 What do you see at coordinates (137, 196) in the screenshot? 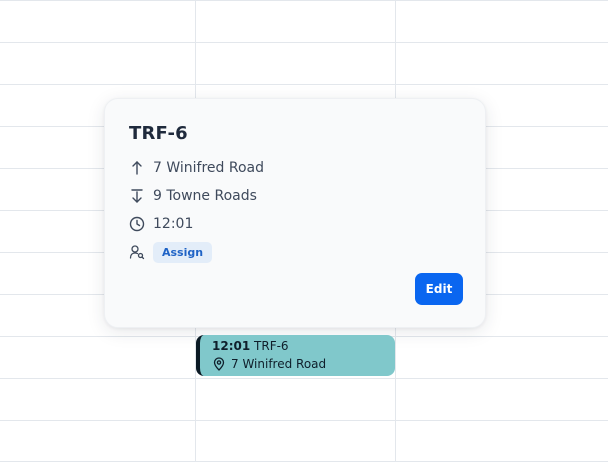
I see `arrow-down-icon` at bounding box center [137, 196].